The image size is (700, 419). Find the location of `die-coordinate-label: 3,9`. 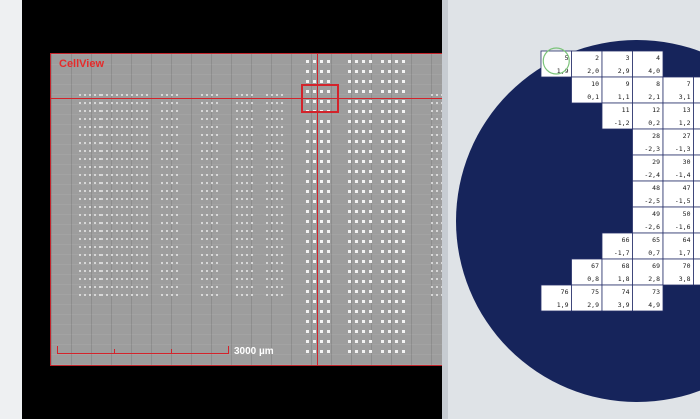

die-coordinate-label: 3,9 is located at coordinates (624, 305).